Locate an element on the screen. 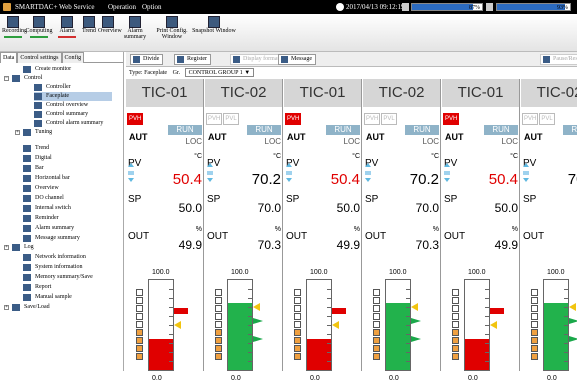  sidebar-item-reminder: Reminder is located at coordinates (67, 218).